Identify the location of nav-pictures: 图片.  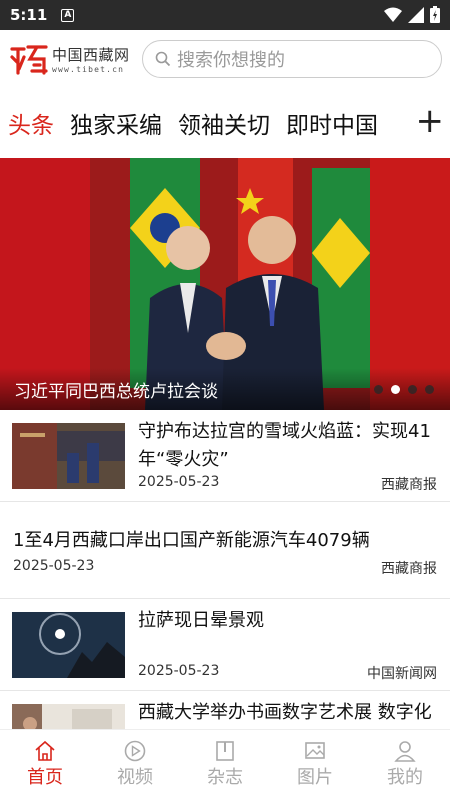
(315, 765).